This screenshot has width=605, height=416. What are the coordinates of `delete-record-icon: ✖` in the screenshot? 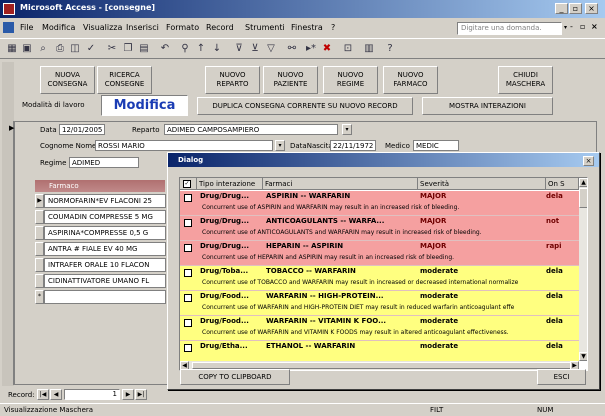 It's located at (327, 49).